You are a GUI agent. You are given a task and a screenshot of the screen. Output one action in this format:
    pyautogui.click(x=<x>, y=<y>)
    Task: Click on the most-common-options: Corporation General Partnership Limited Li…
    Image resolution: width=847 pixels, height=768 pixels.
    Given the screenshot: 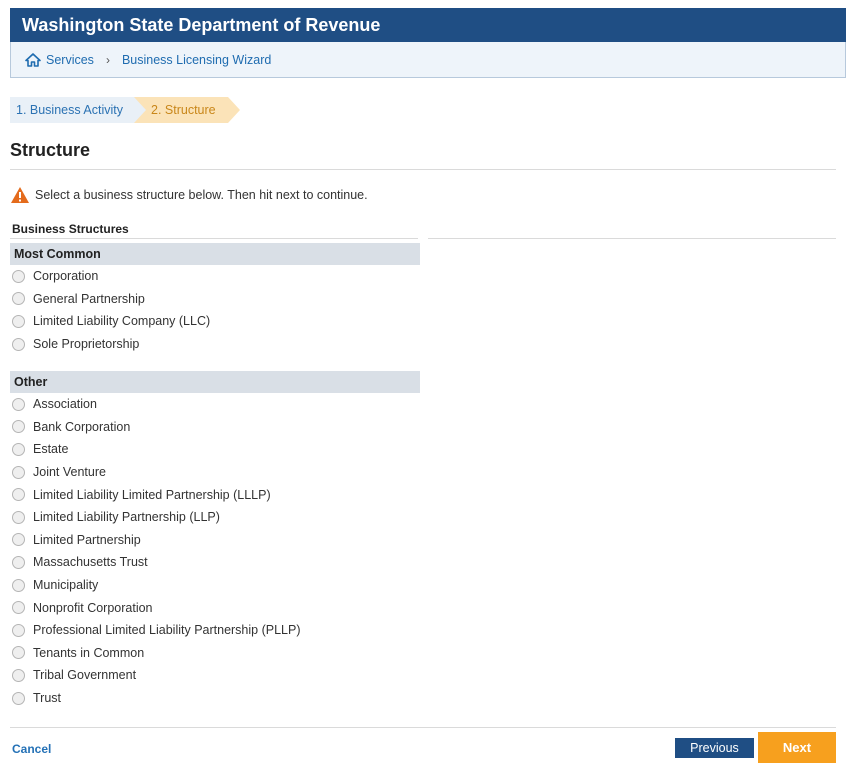 What is the action you would take?
    pyautogui.click(x=111, y=310)
    